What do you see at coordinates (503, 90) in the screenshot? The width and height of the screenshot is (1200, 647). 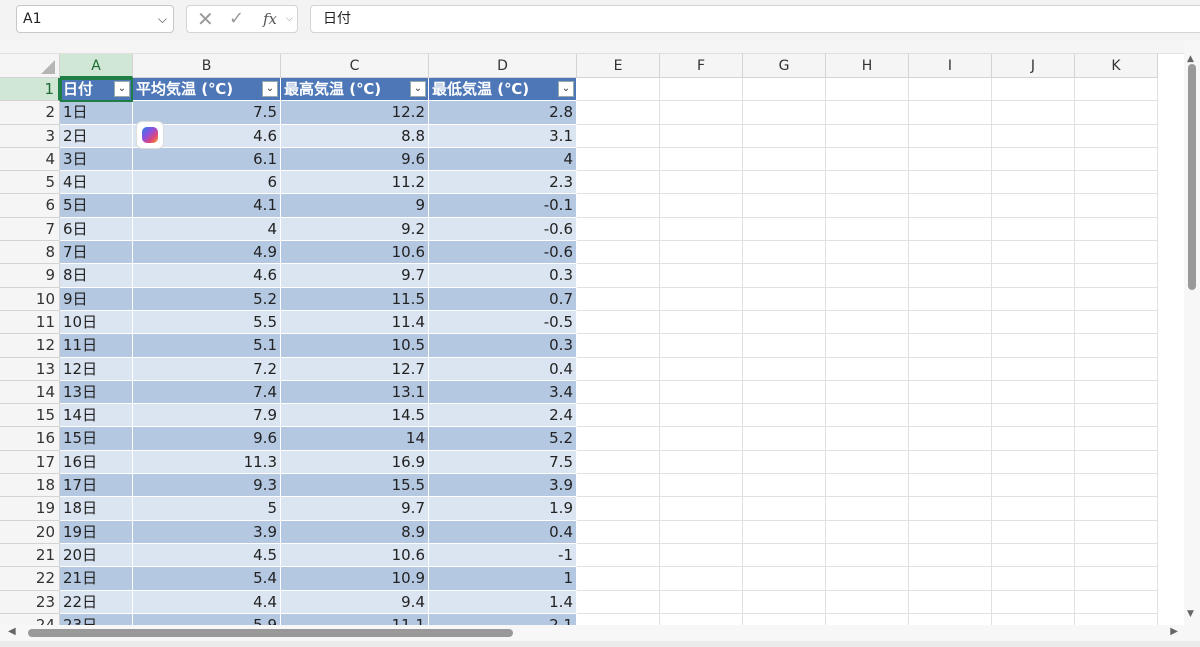 I see `table-header-cell: 最低気温 (℃) ⌄` at bounding box center [503, 90].